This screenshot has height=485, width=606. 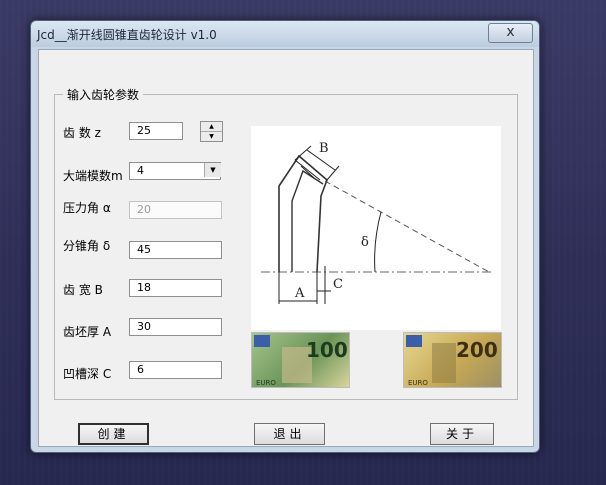 What do you see at coordinates (211, 127) in the screenshot?
I see `arrow-up-icon: ▲` at bounding box center [211, 127].